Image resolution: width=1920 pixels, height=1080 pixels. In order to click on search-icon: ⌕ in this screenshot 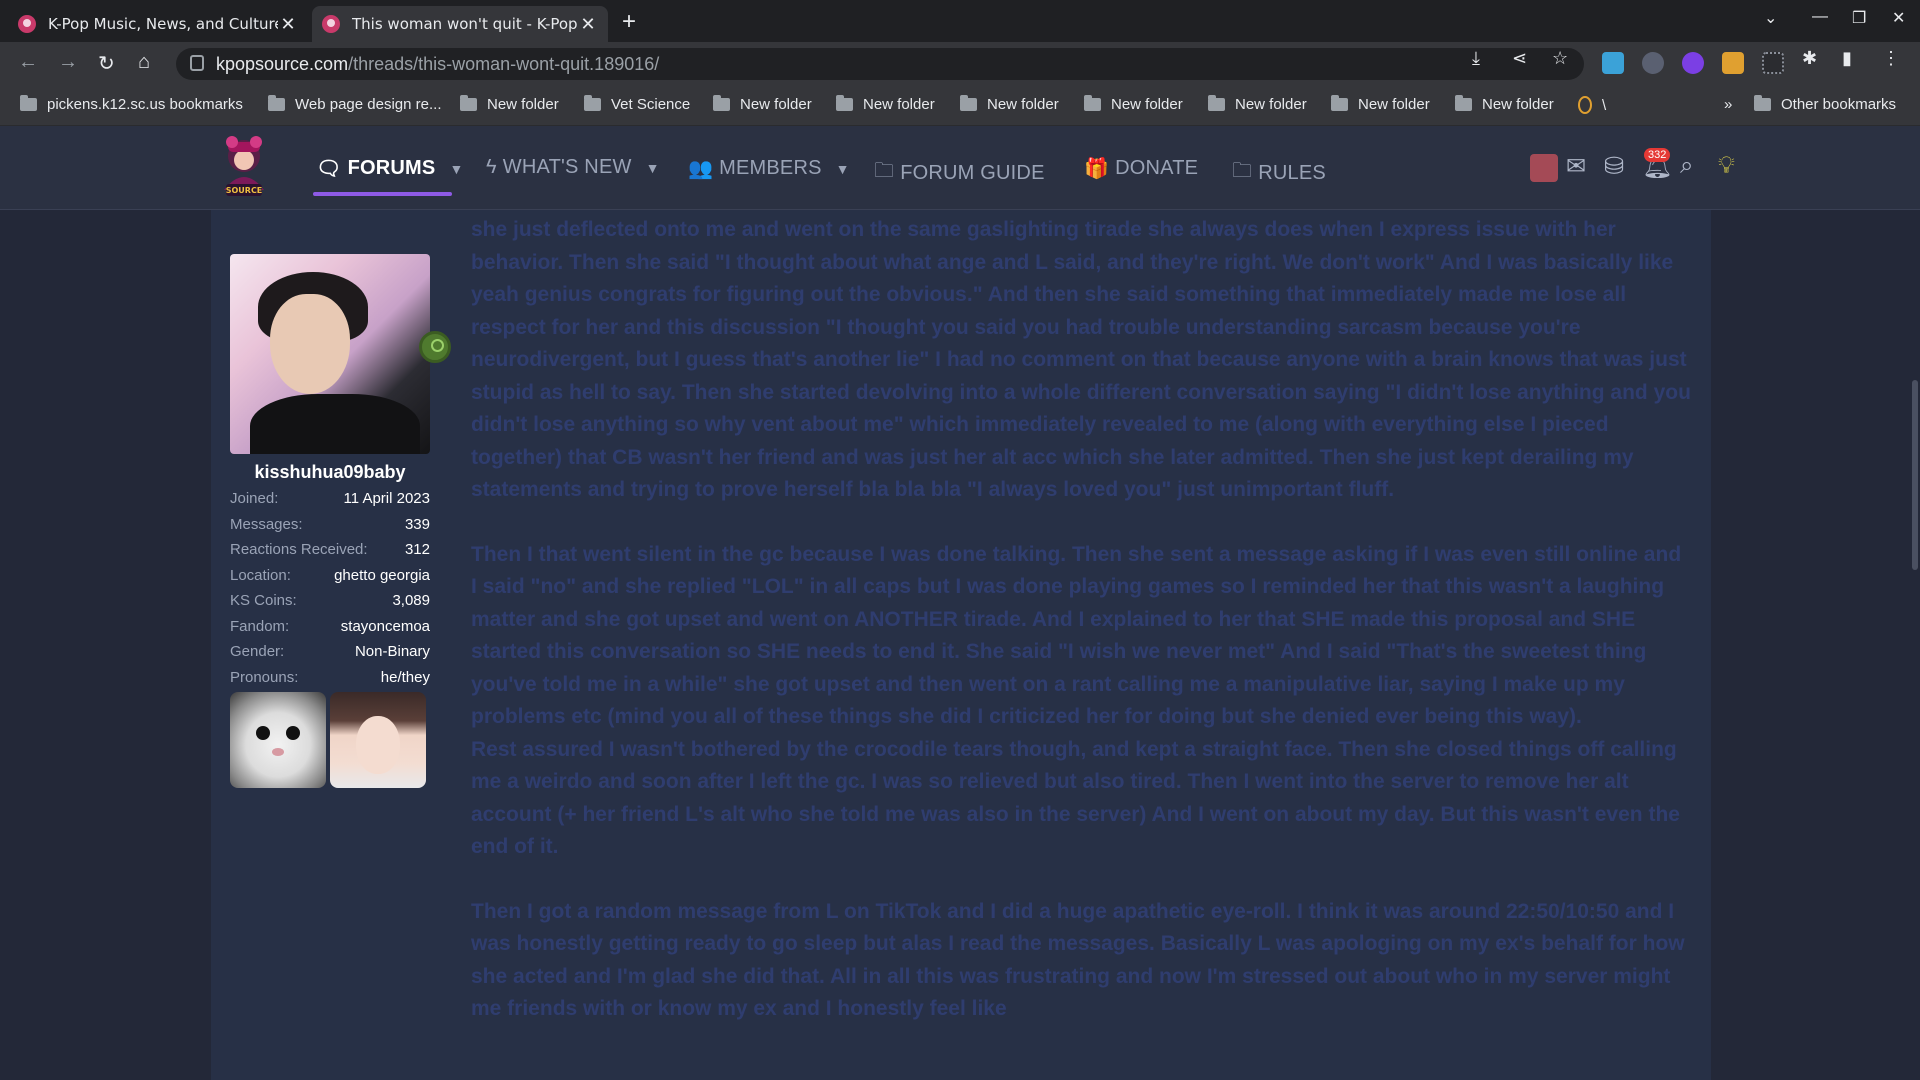, I will do `click(1686, 166)`.